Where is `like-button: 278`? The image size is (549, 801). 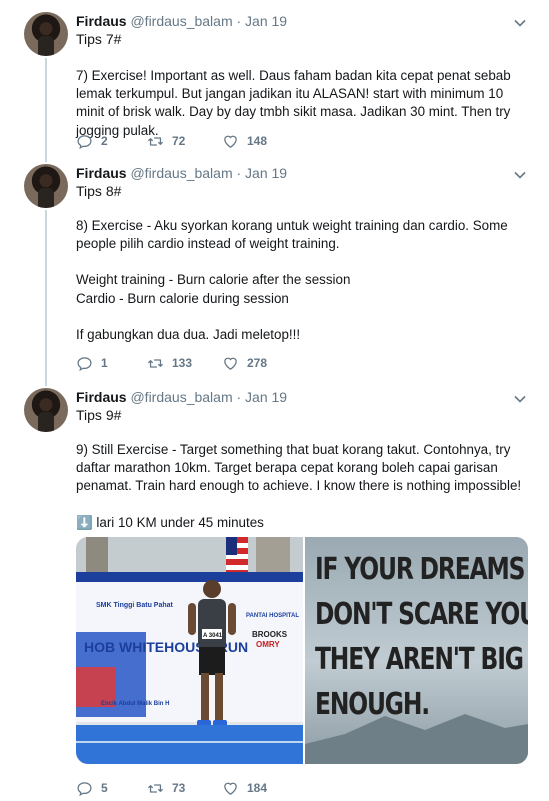
like-button: 278 is located at coordinates (244, 363).